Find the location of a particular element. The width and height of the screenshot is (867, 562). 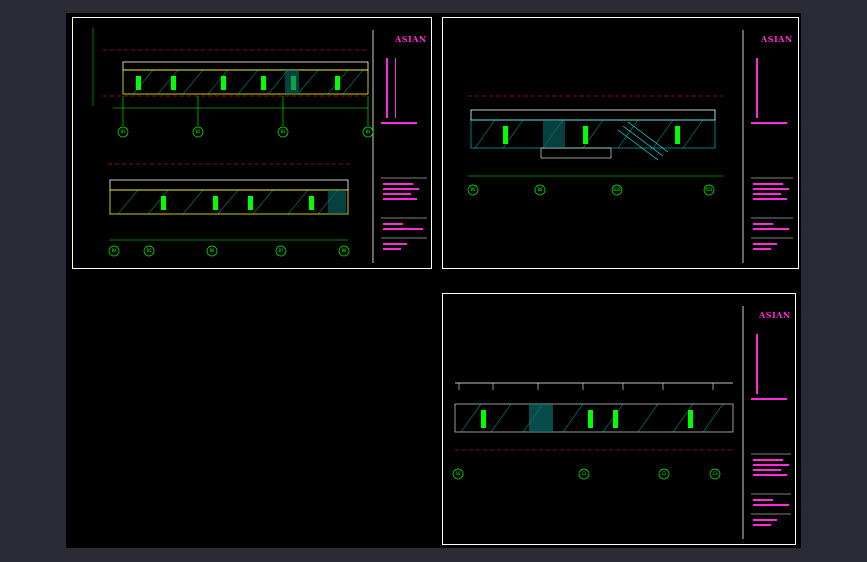

axis-label: B3 is located at coordinates (283, 131).